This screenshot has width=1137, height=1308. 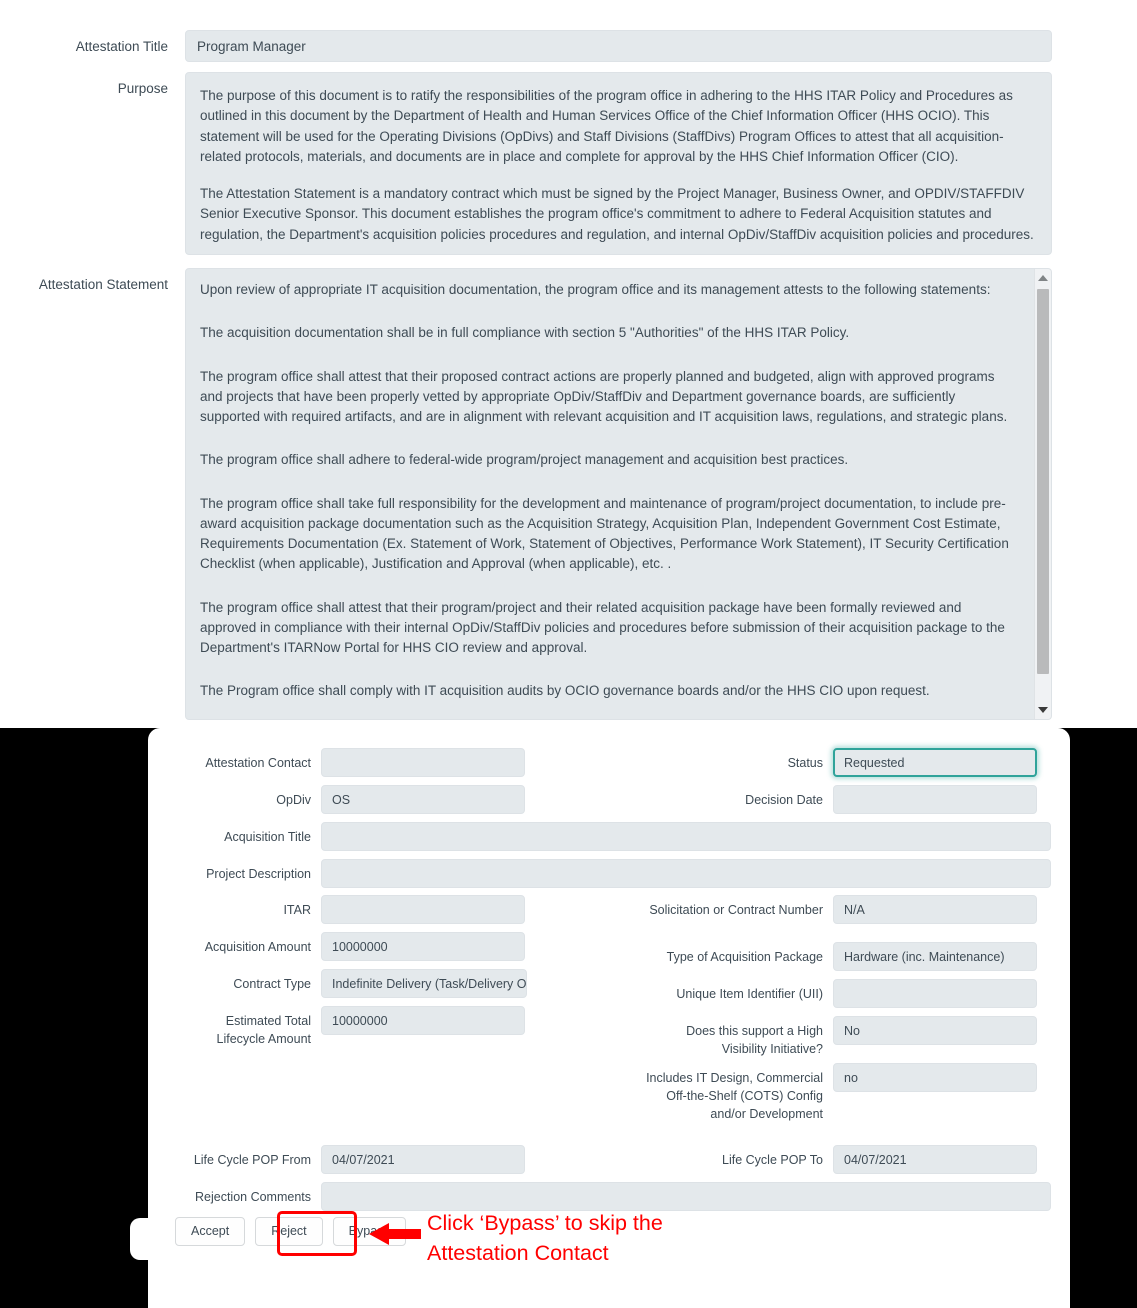 I want to click on label-attestation-contact: Attestation Contact, so click(x=258, y=763).